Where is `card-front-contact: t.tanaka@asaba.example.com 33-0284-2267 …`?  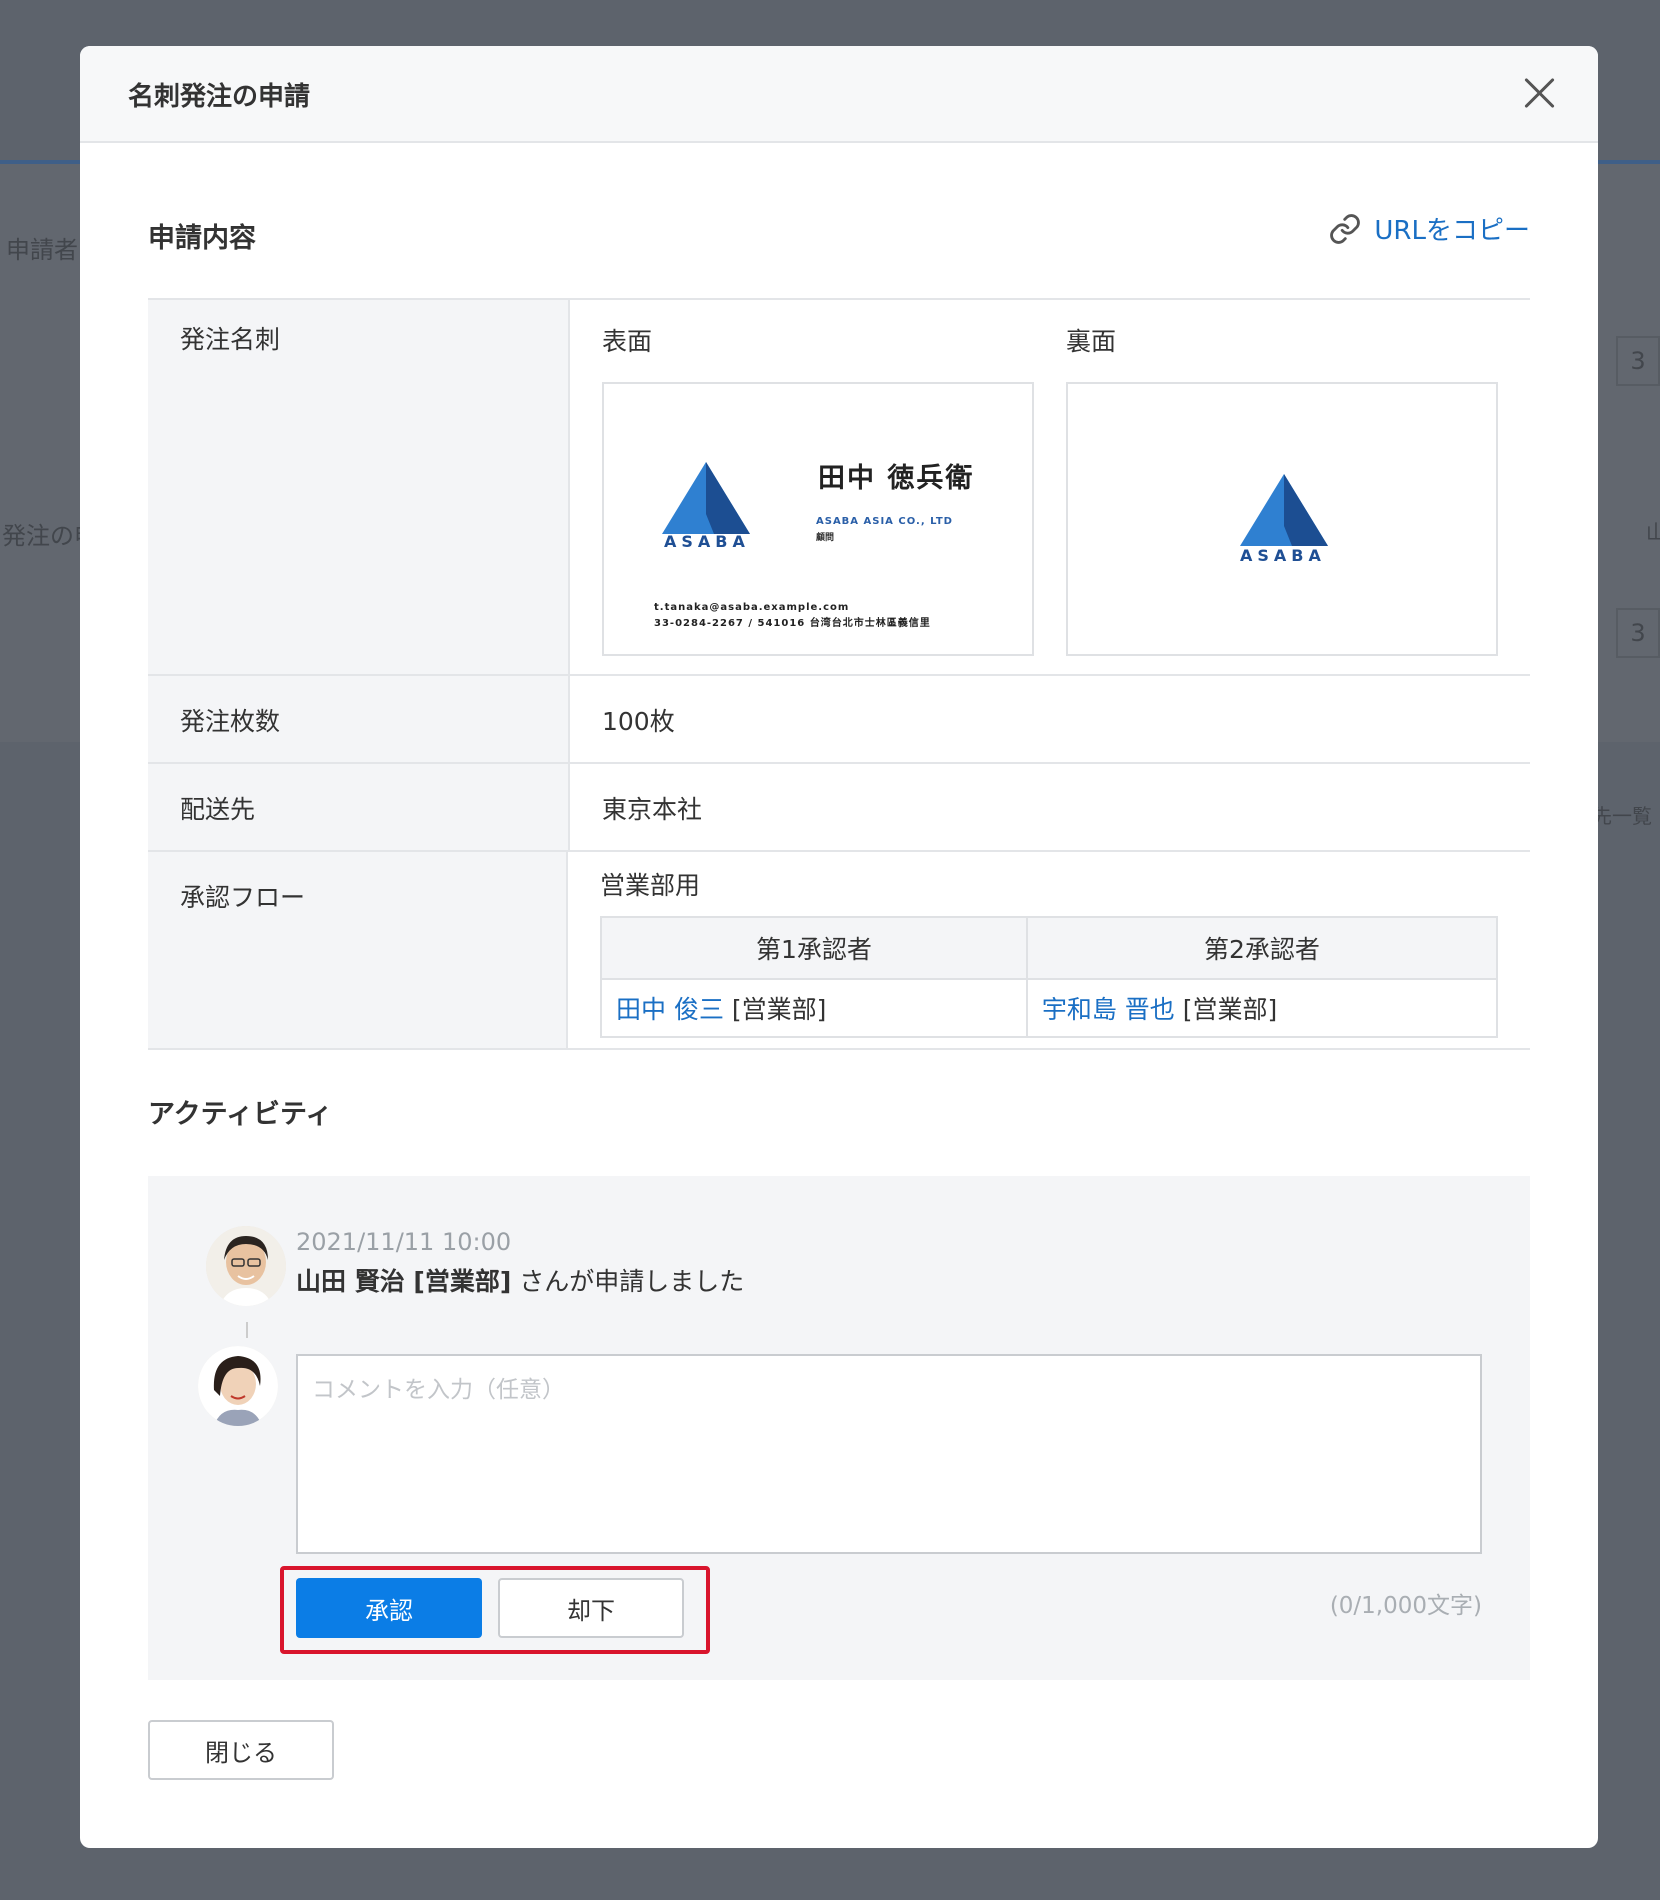
card-front-contact: t.tanaka@asaba.example.com 33-0284-2267 … is located at coordinates (792, 616).